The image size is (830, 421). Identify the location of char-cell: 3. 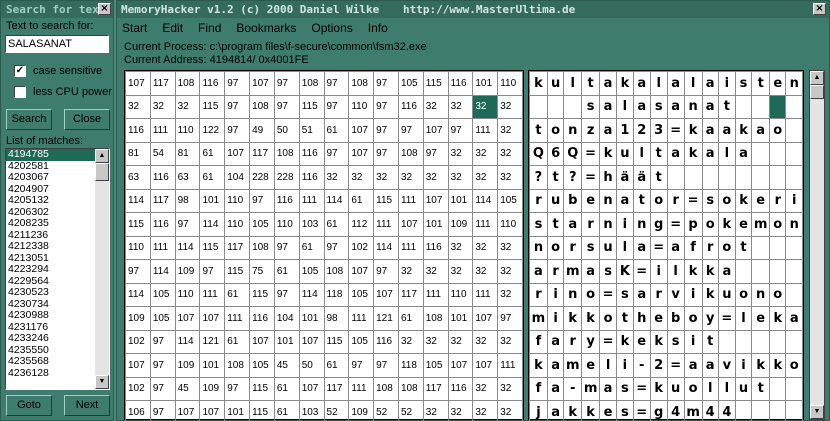
(658, 130).